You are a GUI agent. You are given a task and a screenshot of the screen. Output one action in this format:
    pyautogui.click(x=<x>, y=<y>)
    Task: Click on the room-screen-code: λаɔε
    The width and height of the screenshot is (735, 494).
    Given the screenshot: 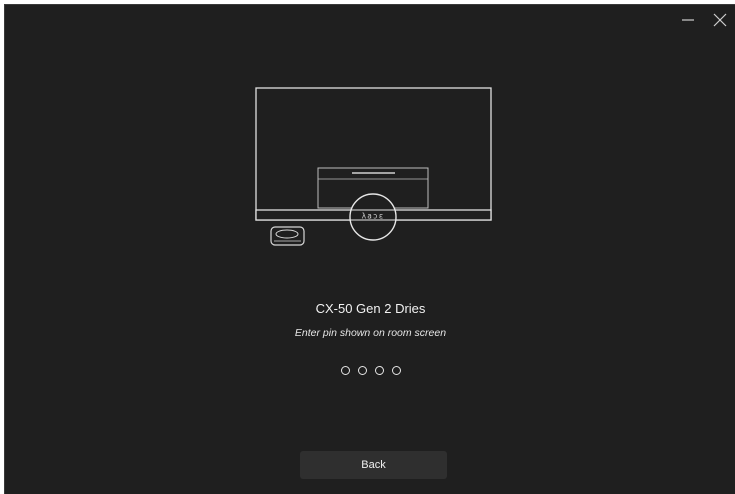 What is the action you would take?
    pyautogui.click(x=373, y=216)
    